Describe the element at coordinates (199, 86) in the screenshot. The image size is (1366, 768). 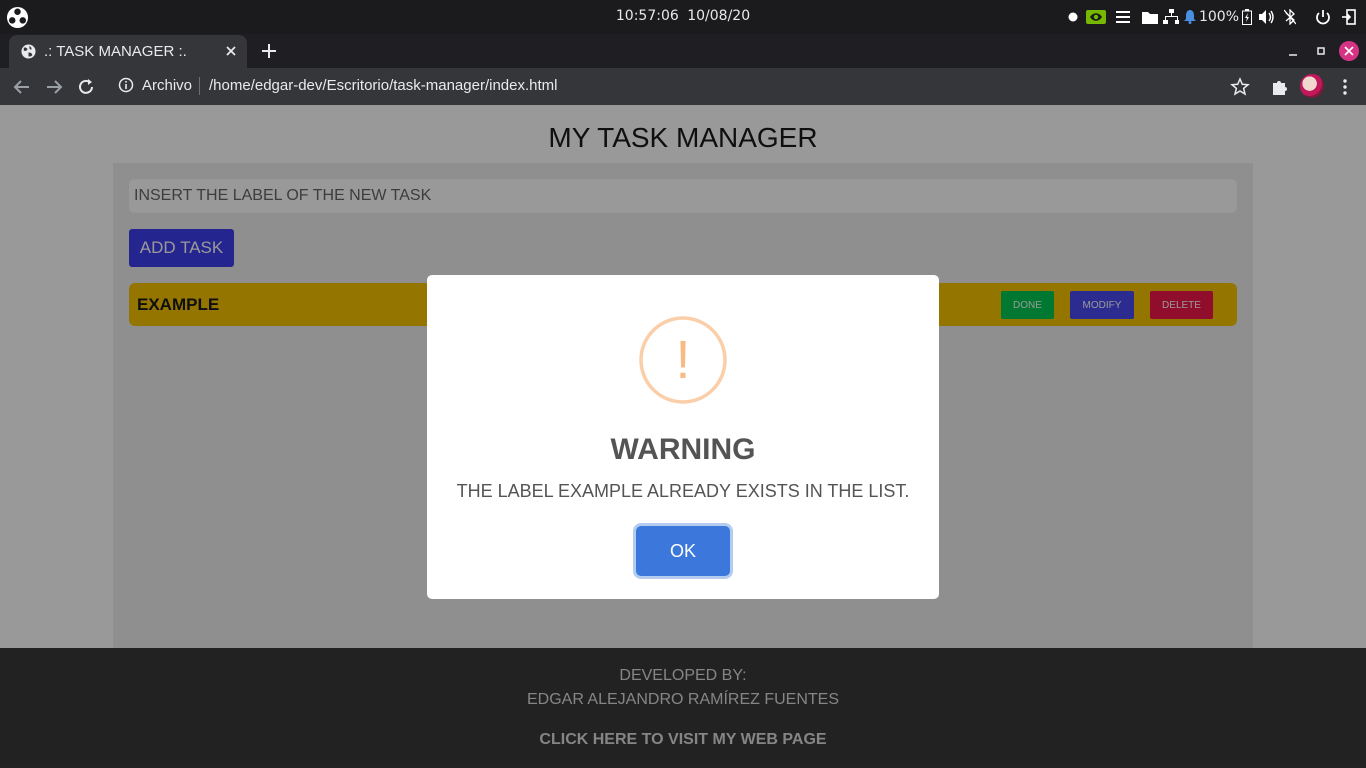
I see `address-divider` at that location.